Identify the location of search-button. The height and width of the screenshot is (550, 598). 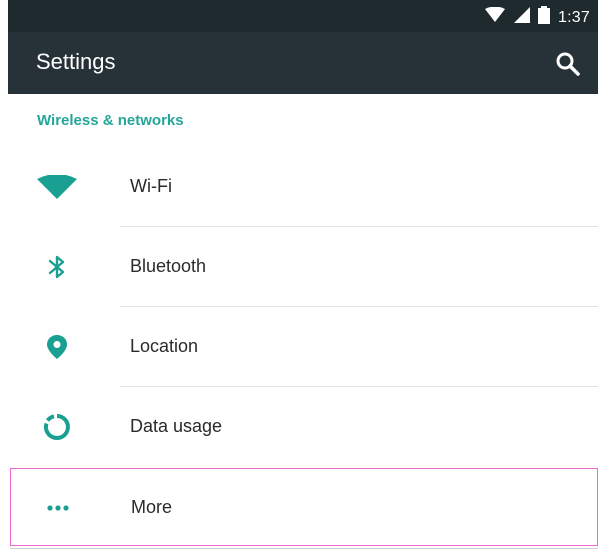
(568, 64).